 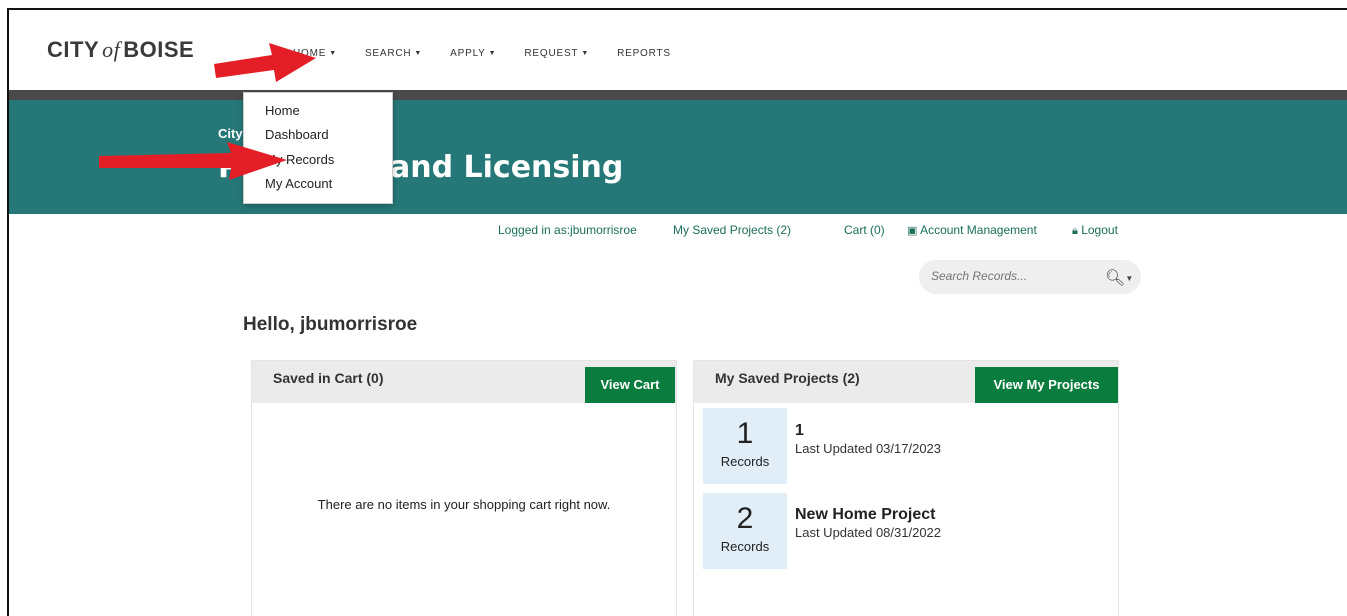 I want to click on project-last-updated: Last Updated 08/31/2022, so click(x=868, y=532).